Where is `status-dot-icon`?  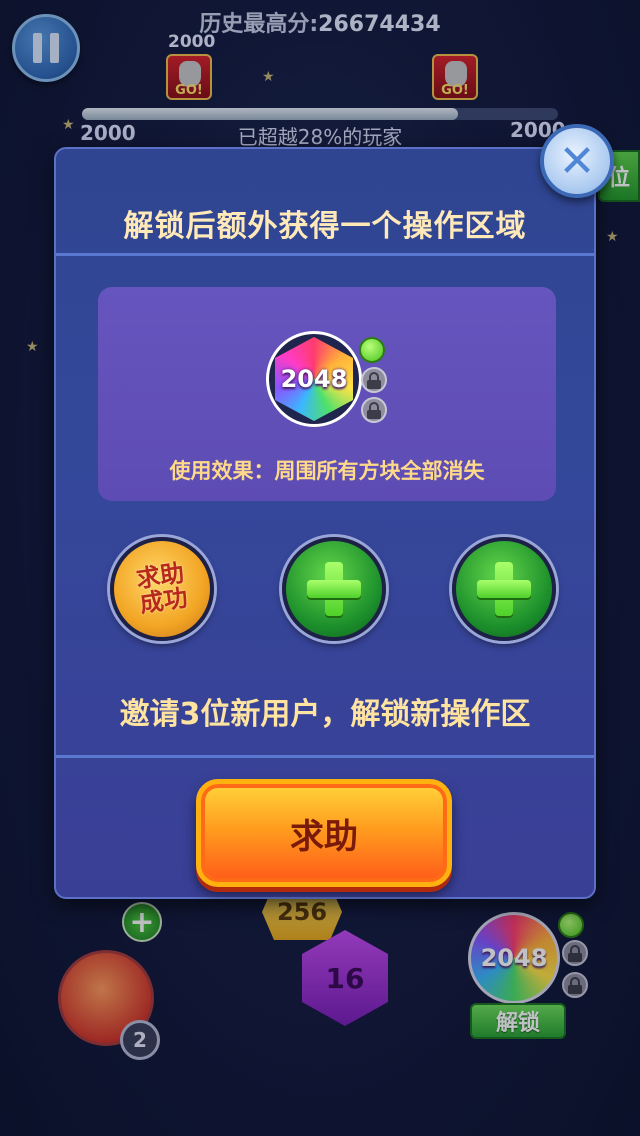
status-dot-icon is located at coordinates (372, 350).